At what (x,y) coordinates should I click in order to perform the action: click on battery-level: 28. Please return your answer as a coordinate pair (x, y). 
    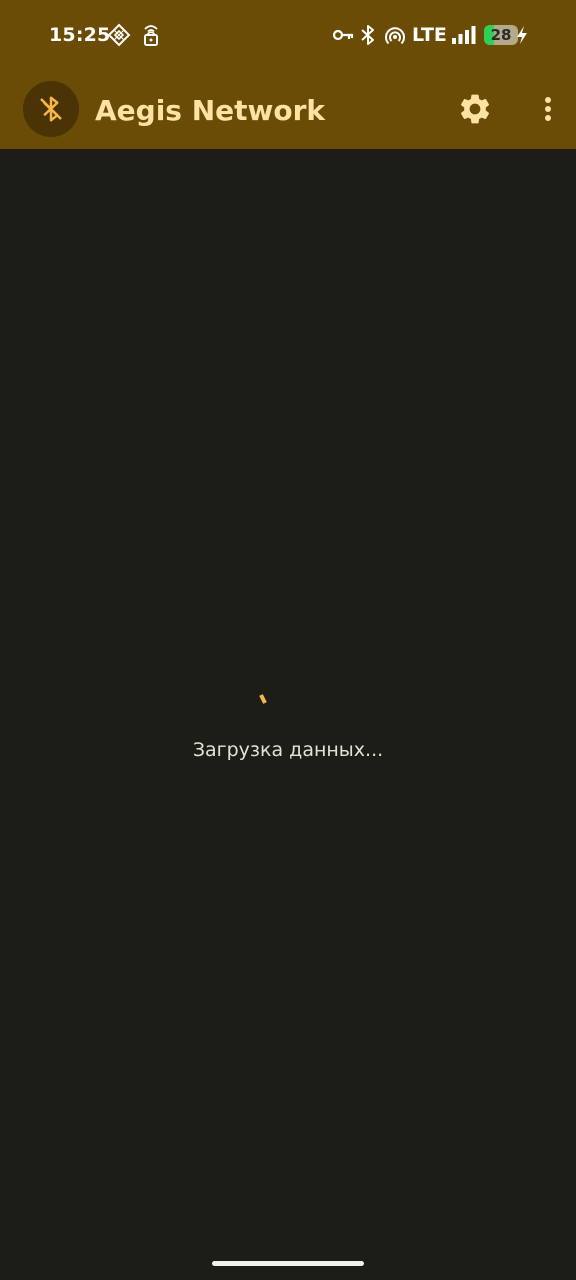
    Looking at the image, I should click on (501, 35).